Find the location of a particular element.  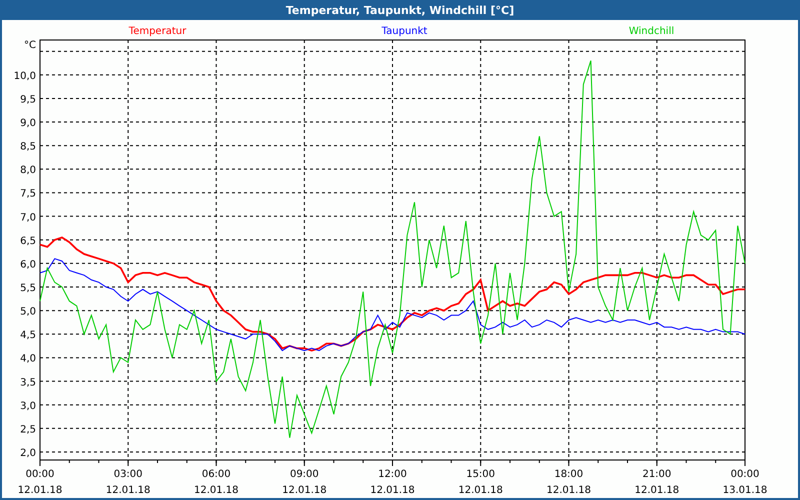

y-tick-label: 6,5 is located at coordinates (28, 241).